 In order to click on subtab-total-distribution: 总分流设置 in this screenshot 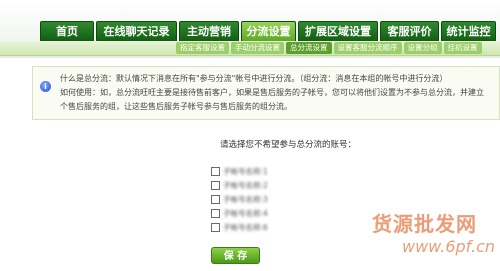, I will do `click(309, 48)`.